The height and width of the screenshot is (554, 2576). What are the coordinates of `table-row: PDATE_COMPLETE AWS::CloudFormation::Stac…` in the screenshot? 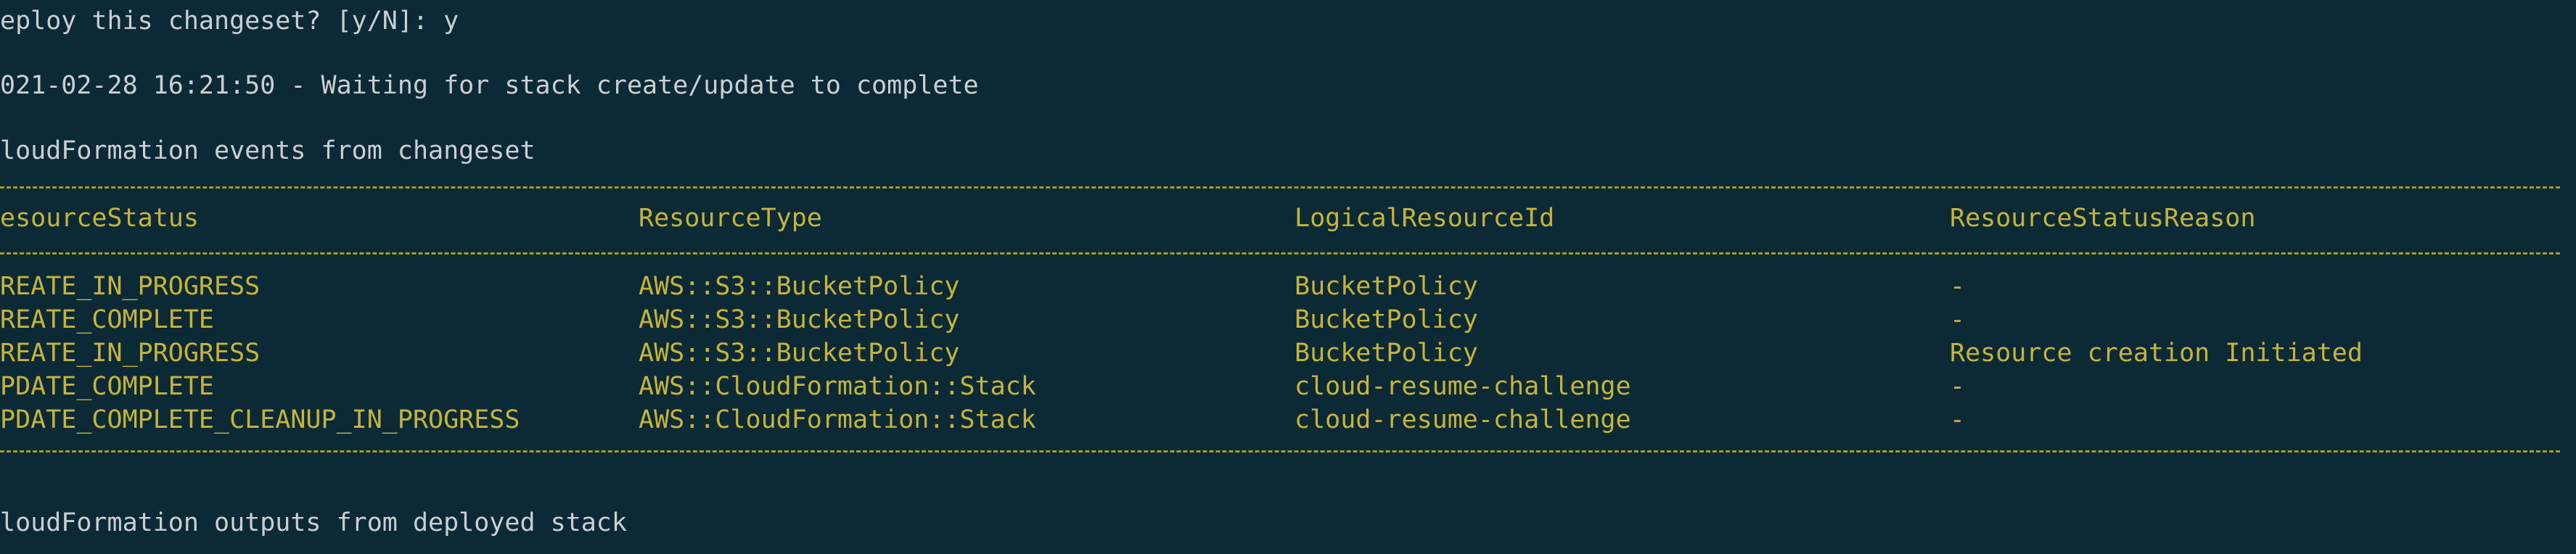 It's located at (1288, 386).